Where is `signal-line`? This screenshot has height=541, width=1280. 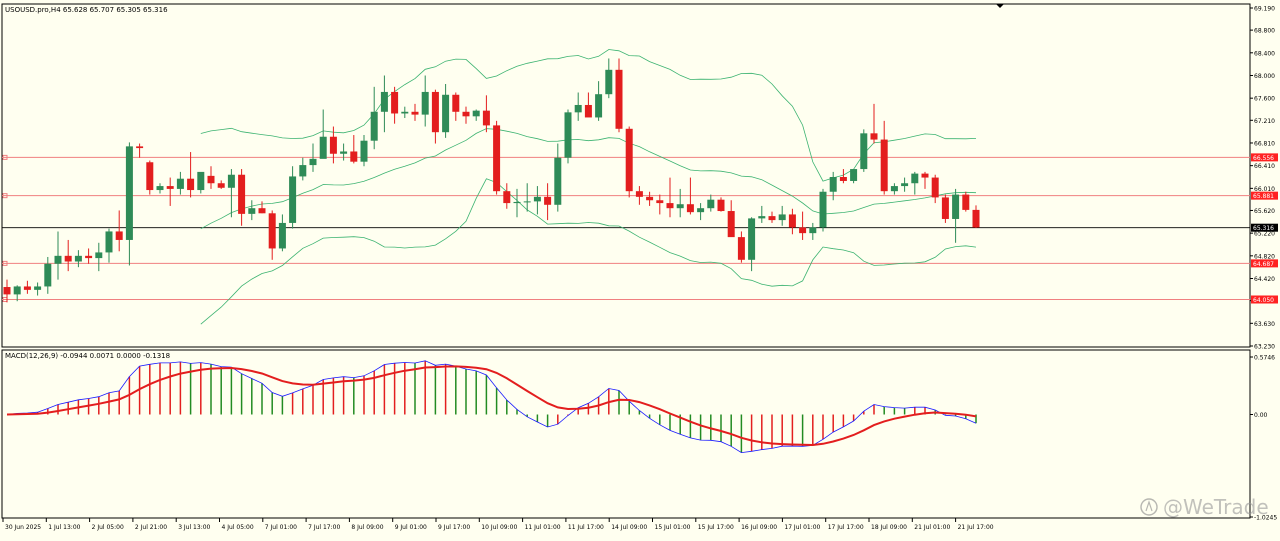 signal-line is located at coordinates (491, 406).